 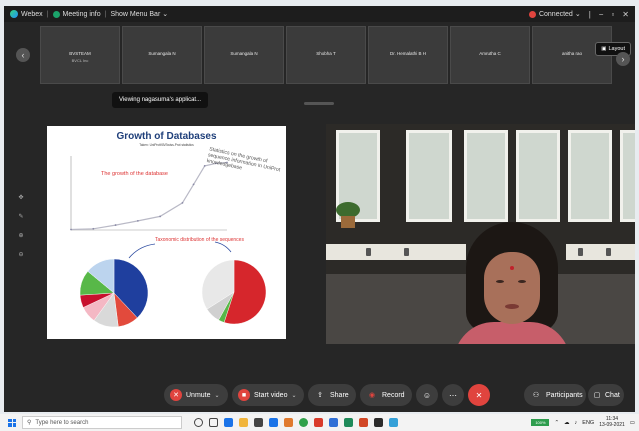 I want to click on participant-tile: Dr. Hemalathi B H, so click(x=408, y=55).